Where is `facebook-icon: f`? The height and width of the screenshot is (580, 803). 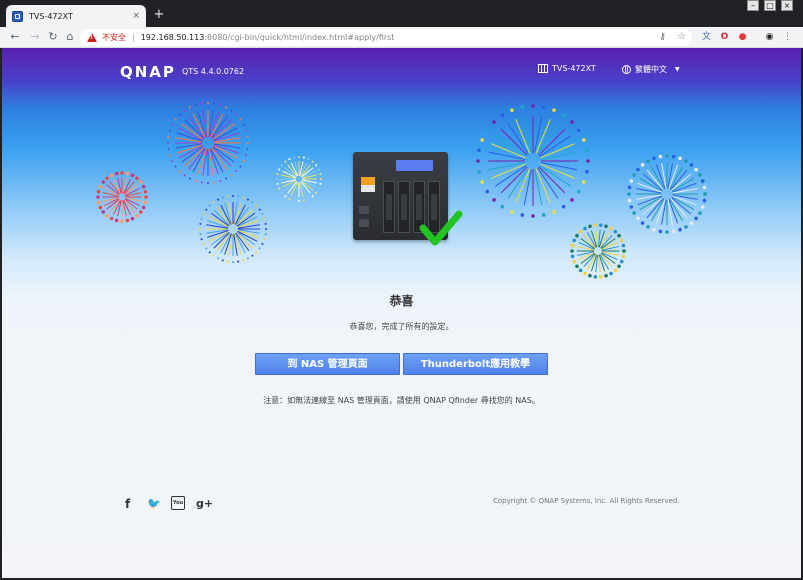
facebook-icon: f is located at coordinates (127, 504).